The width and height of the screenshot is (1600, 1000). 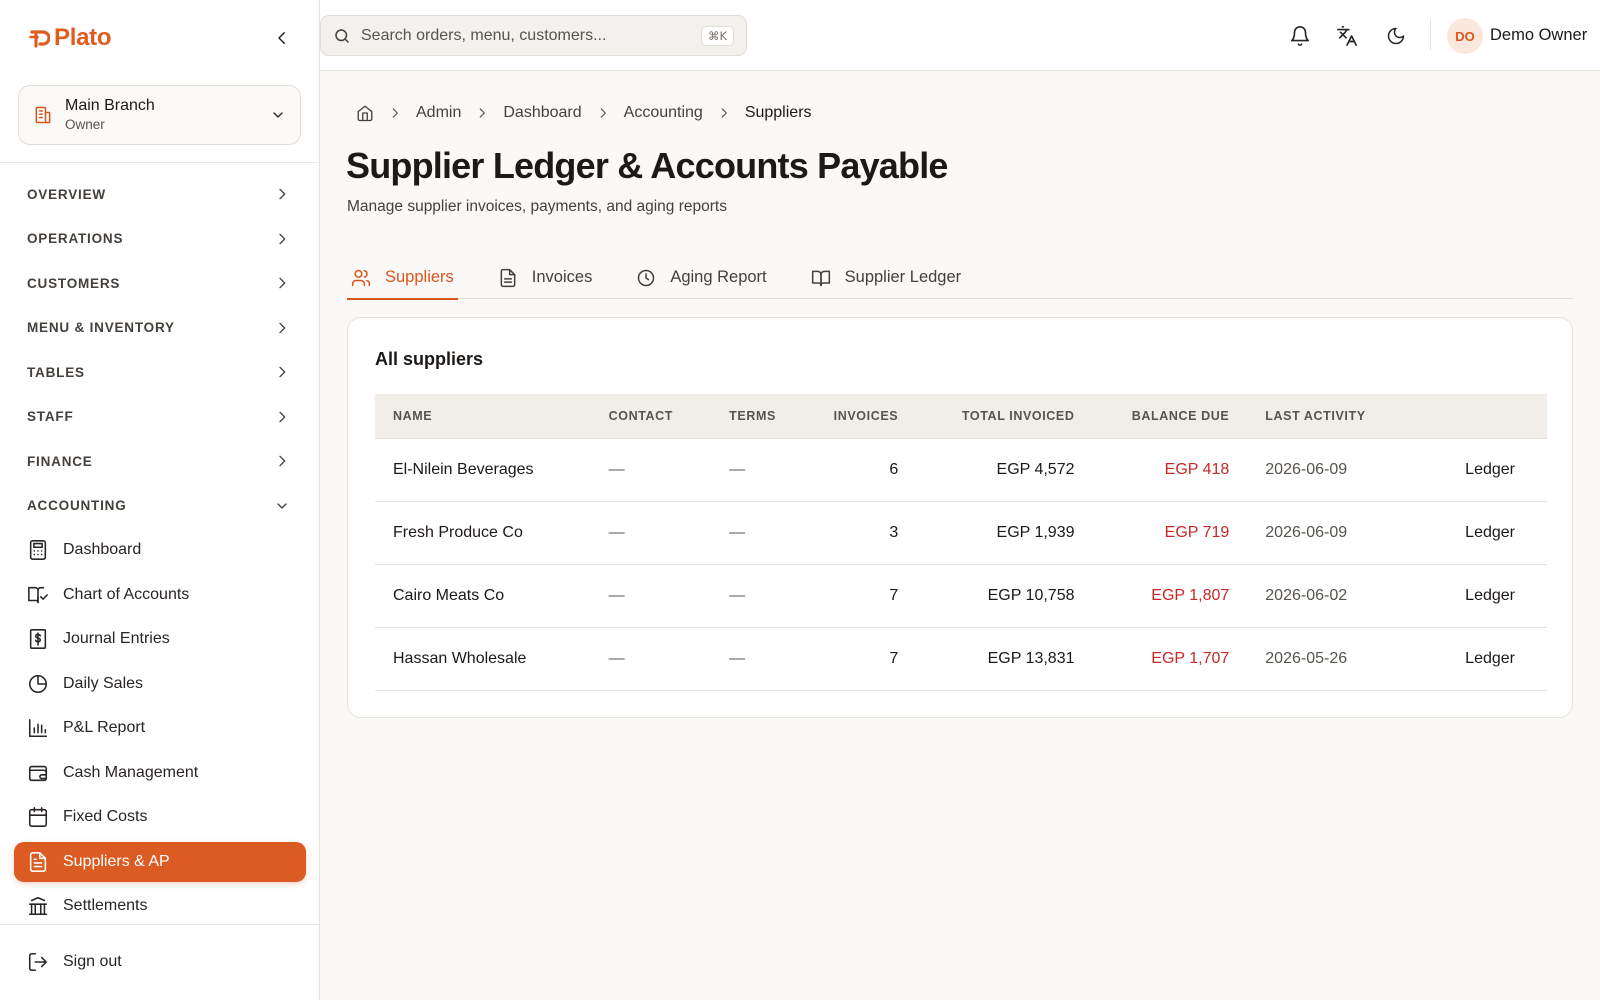 I want to click on bank-icon, so click(x=38, y=906).